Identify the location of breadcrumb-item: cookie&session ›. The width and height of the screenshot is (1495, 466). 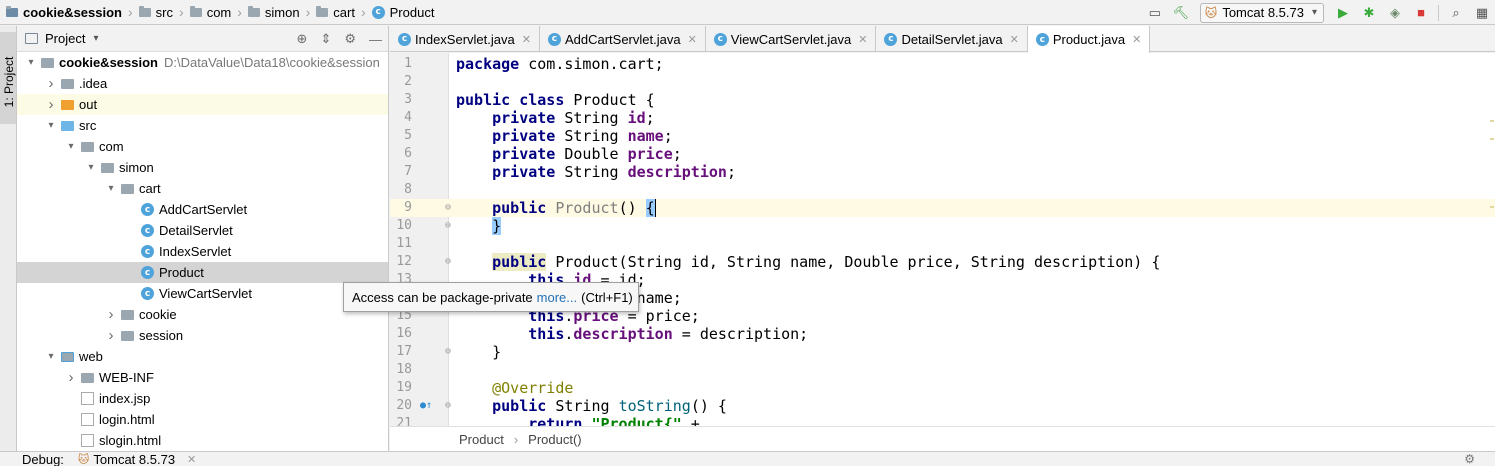
(70, 12).